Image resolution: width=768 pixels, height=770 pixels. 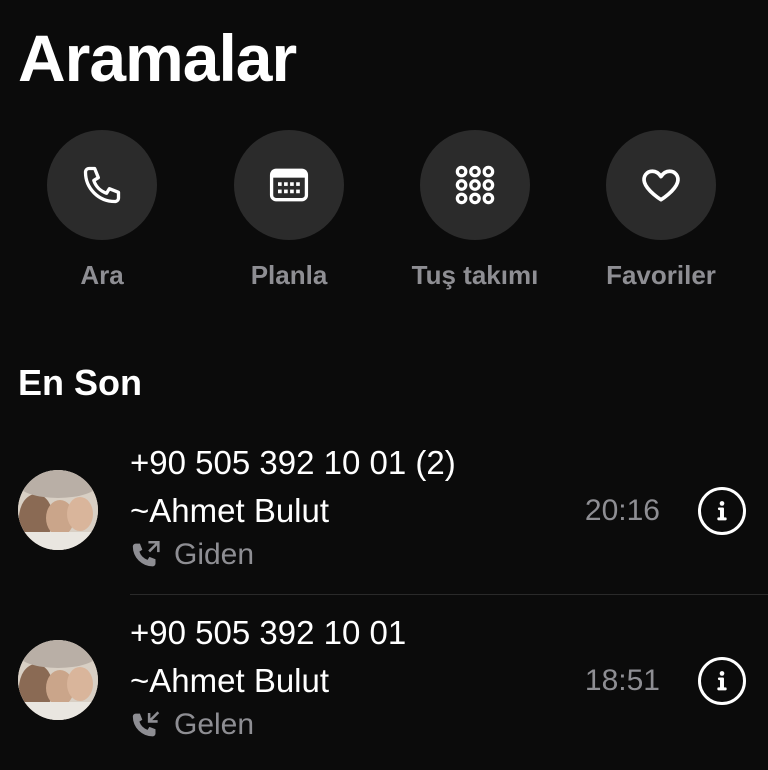 I want to click on keypad-button-circle, so click(x=475, y=185).